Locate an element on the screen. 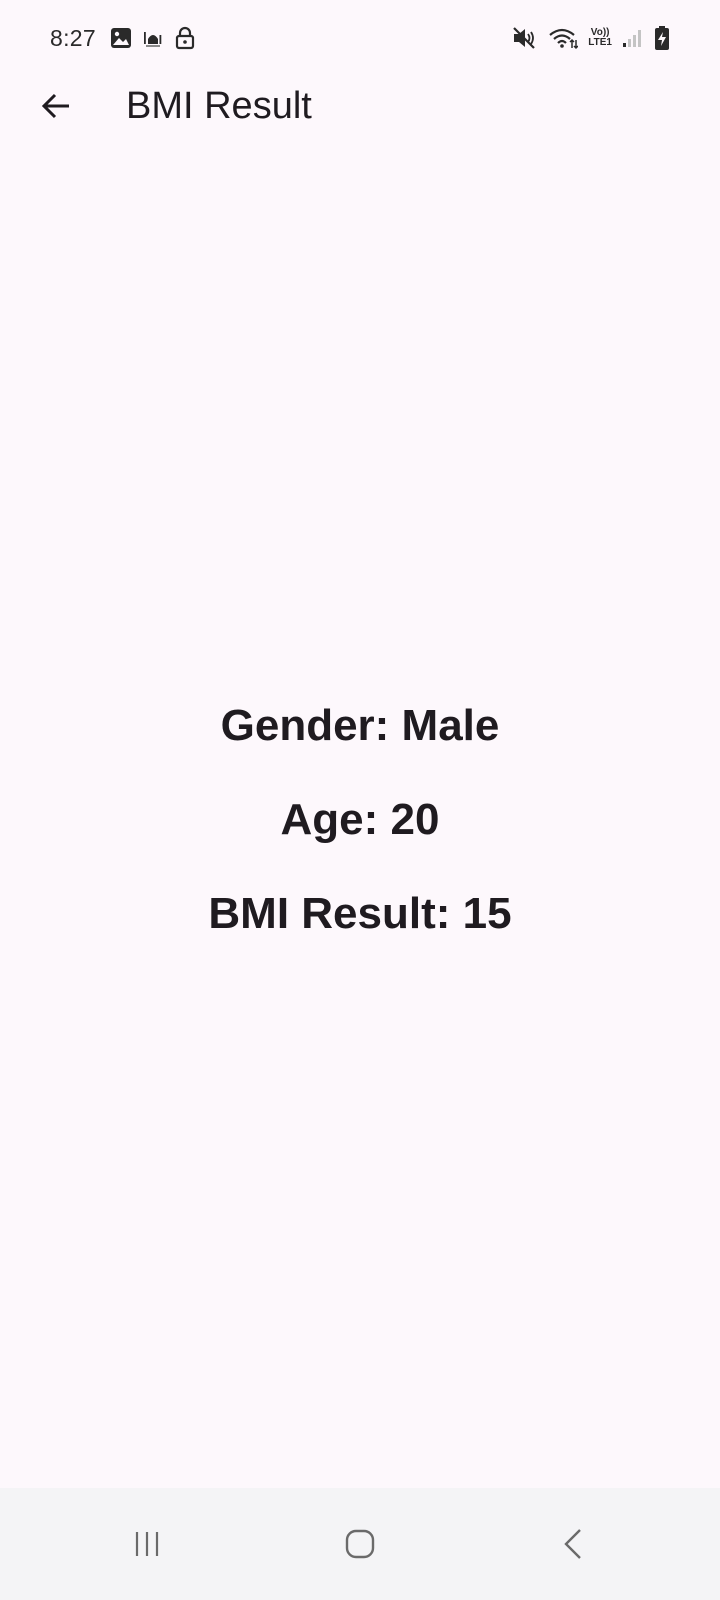 The width and height of the screenshot is (720, 1600). lte-label: LTE1 is located at coordinates (600, 42).